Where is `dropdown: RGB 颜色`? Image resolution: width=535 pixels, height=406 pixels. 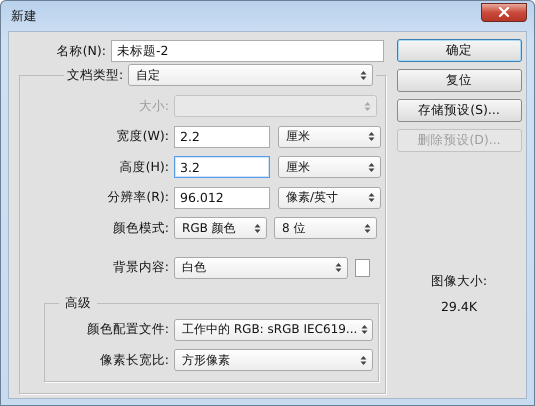 dropdown: RGB 颜色 is located at coordinates (220, 228).